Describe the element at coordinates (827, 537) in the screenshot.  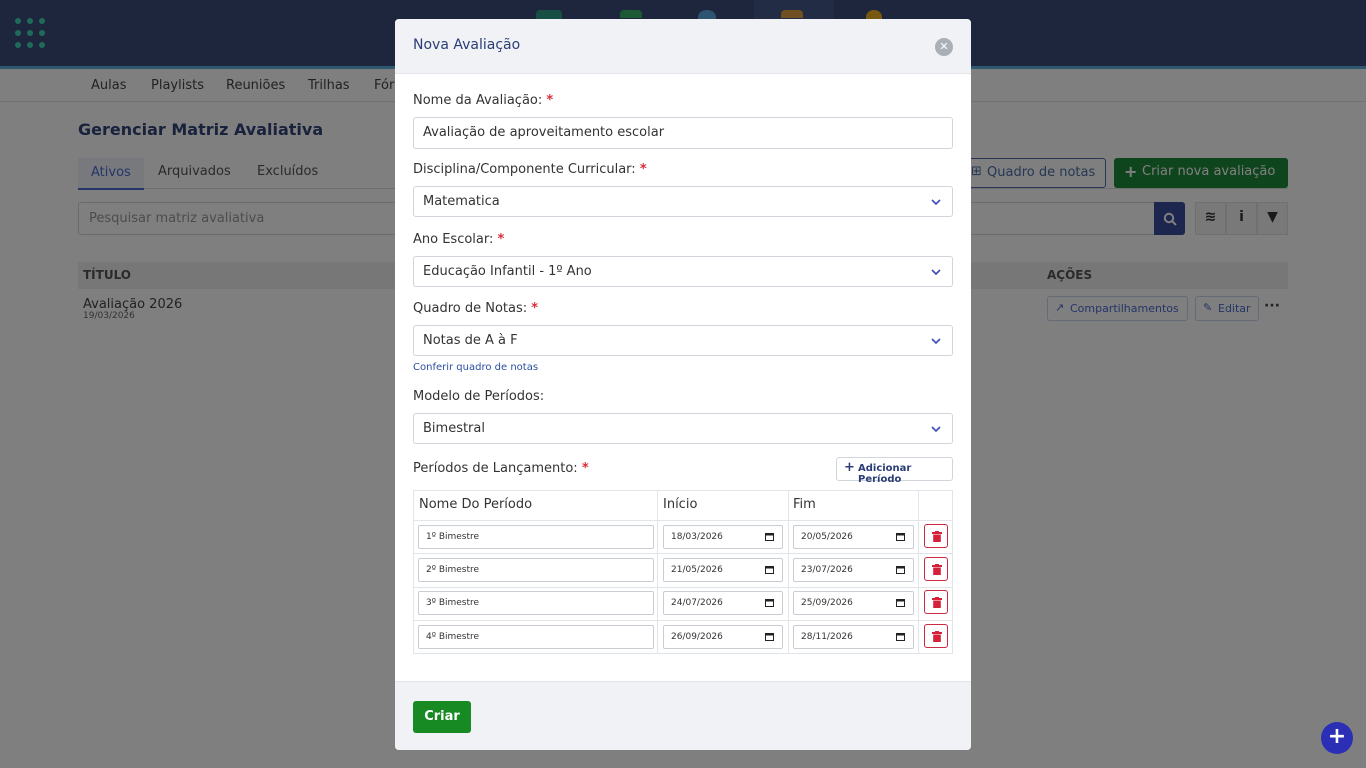
I see `period-end-value: 20/05/2026` at that location.